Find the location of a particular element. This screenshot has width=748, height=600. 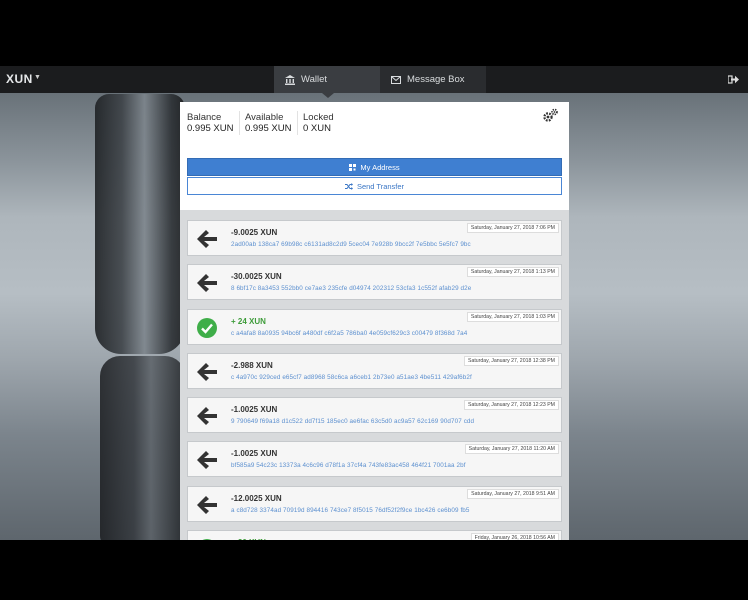

tab-message-box-label: Message Box is located at coordinates (436, 79).